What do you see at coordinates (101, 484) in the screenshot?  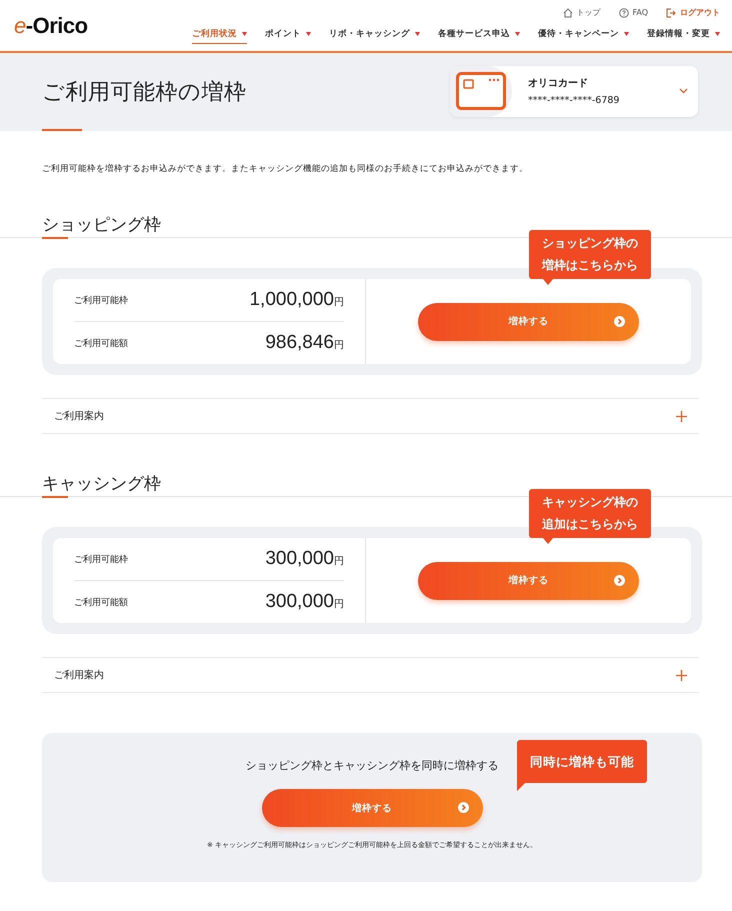 I see `section-title: キャッシング枠` at bounding box center [101, 484].